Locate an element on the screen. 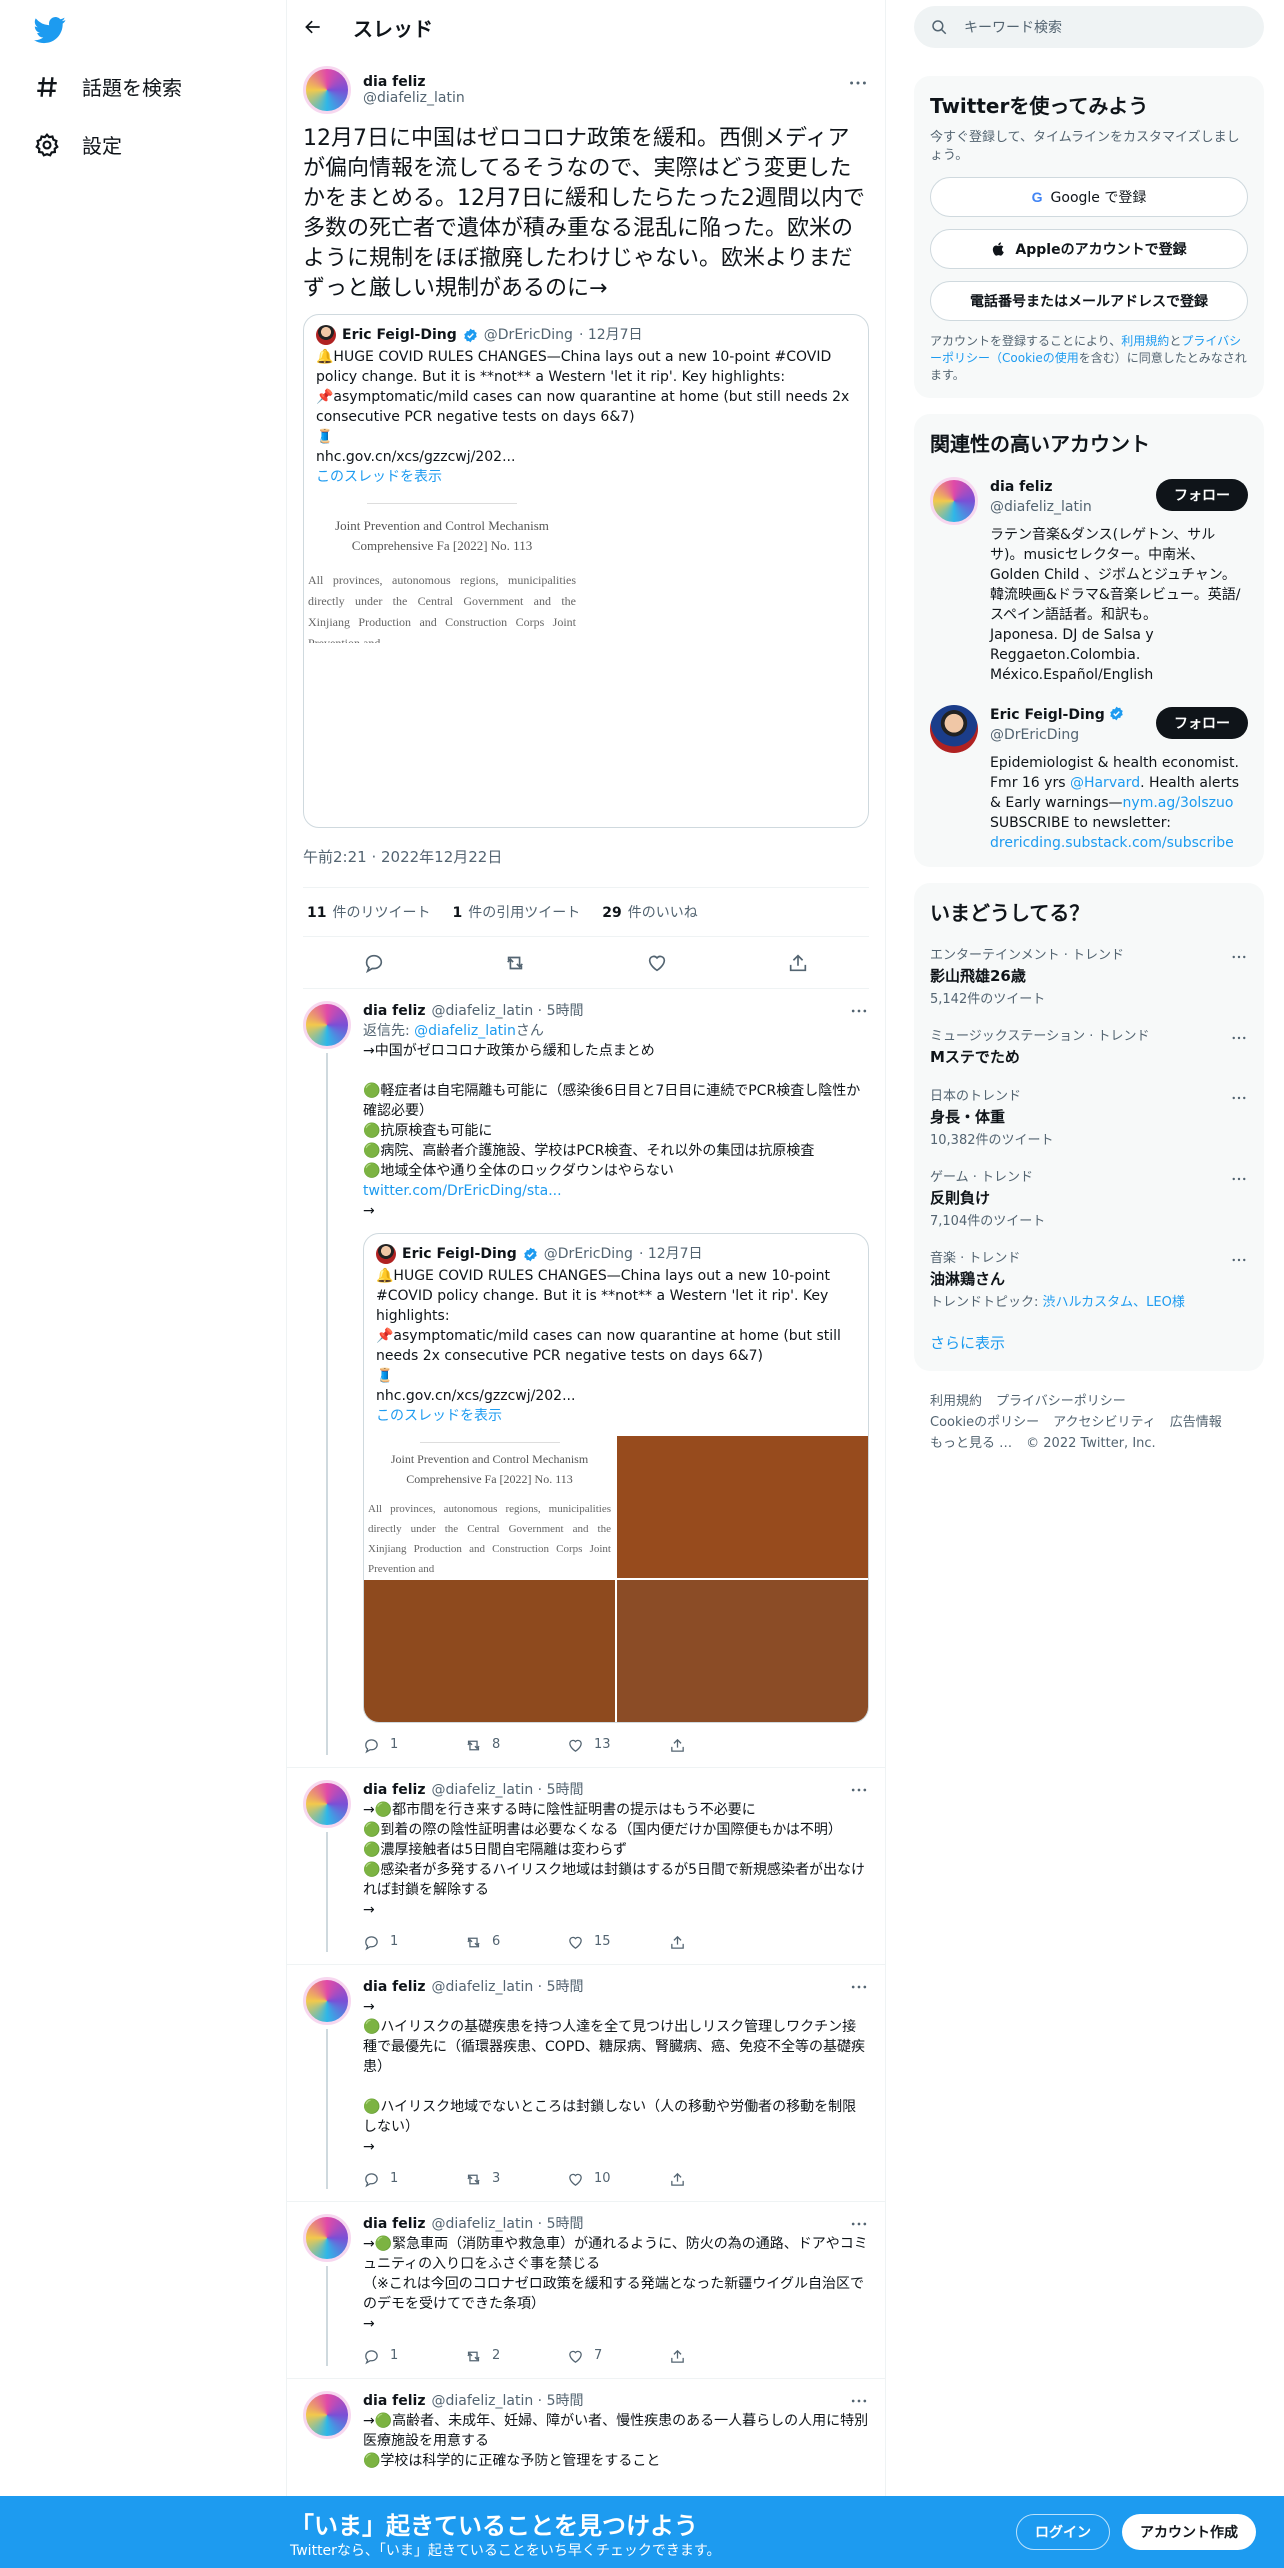 This screenshot has height=2568, width=1284. search-input: キーワード検索 is located at coordinates (1013, 27).